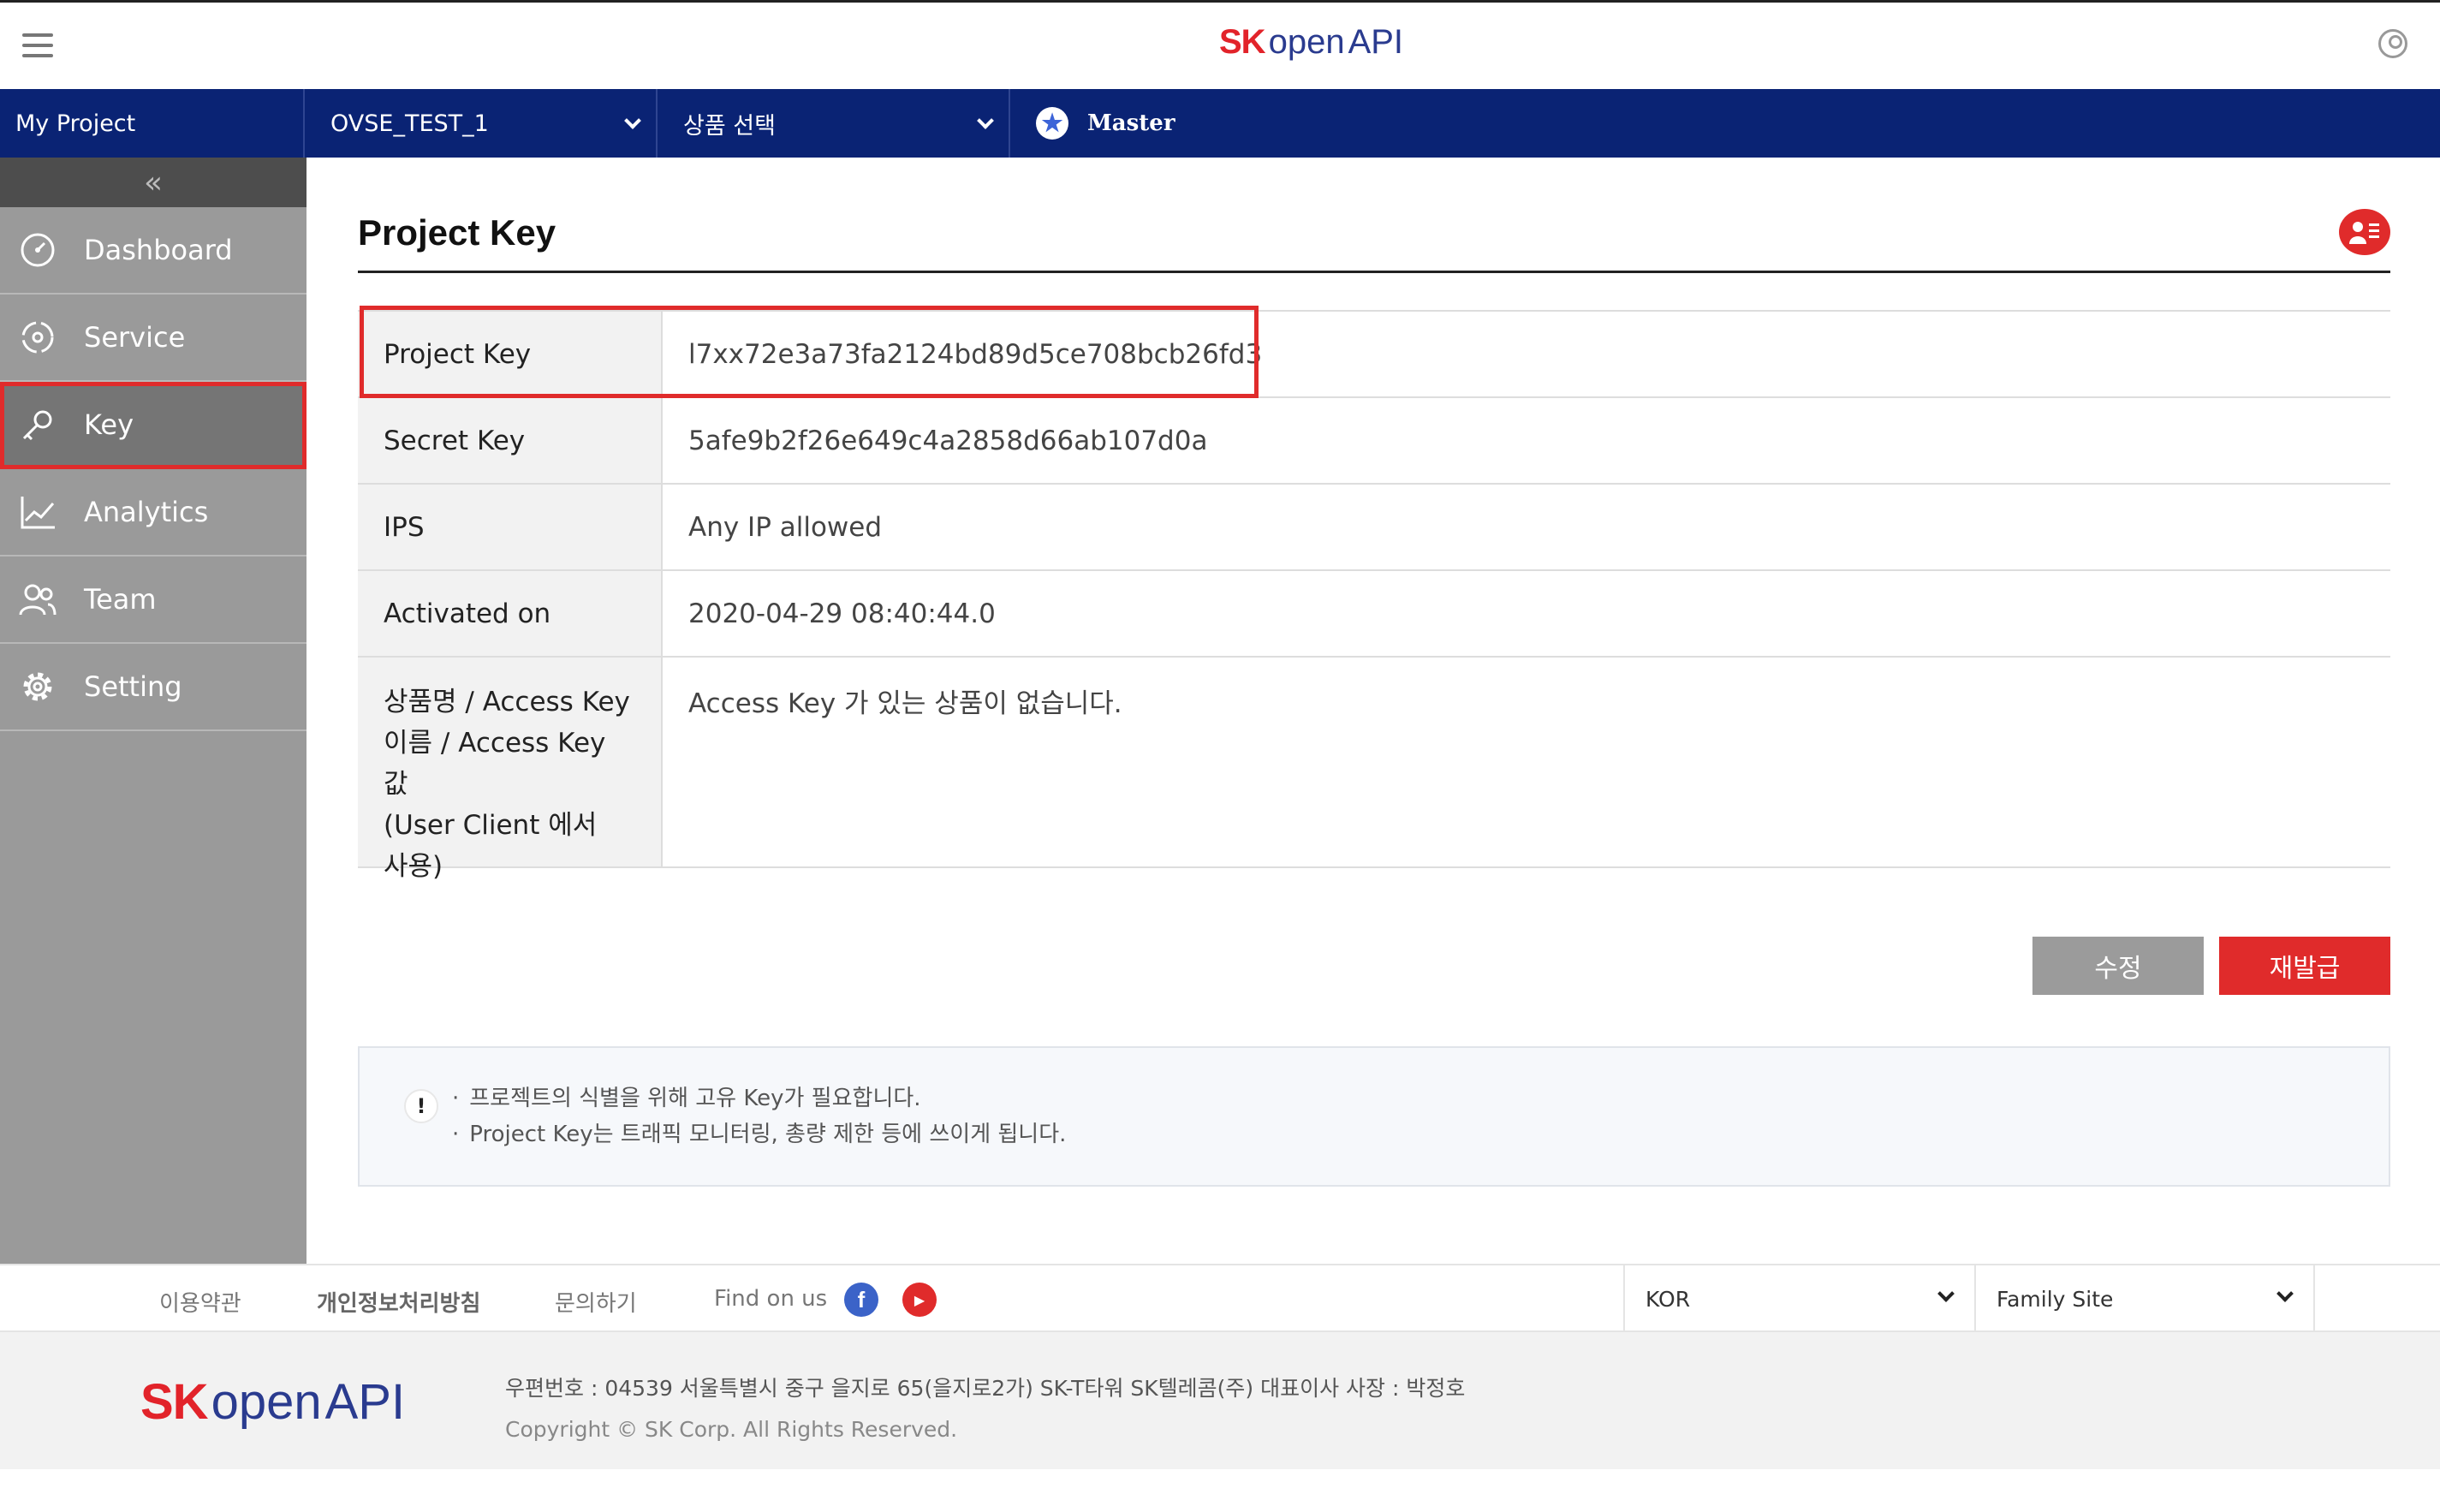 The height and width of the screenshot is (1512, 2440). What do you see at coordinates (510, 613) in the screenshot?
I see `row-label: Activated on` at bounding box center [510, 613].